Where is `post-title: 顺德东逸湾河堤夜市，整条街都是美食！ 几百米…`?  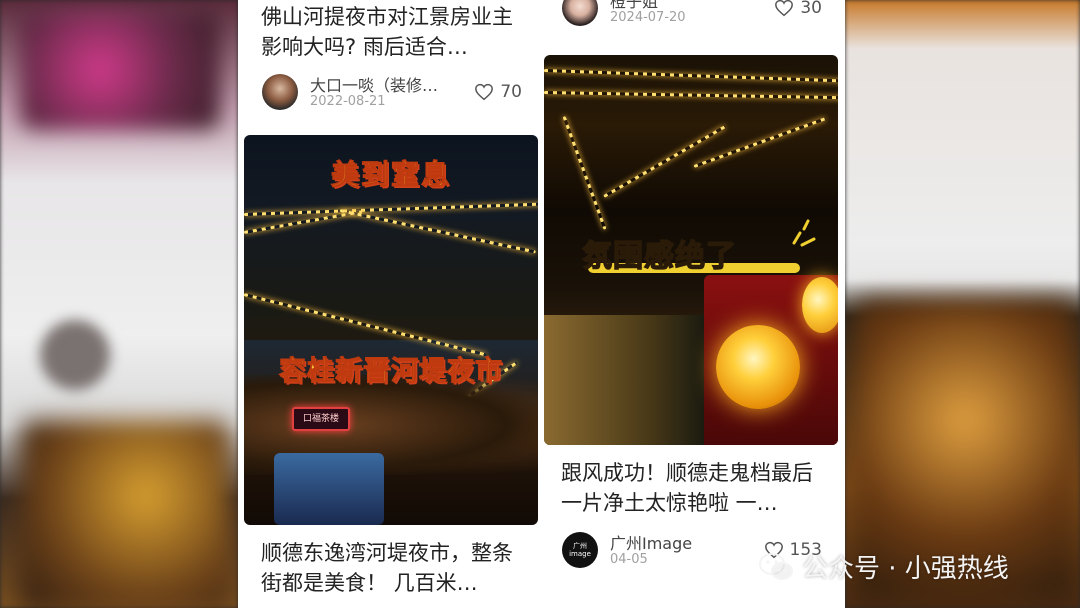 post-title: 顺德东逸湾河堤夜市，整条街都是美食！ 几百米… is located at coordinates (395, 568).